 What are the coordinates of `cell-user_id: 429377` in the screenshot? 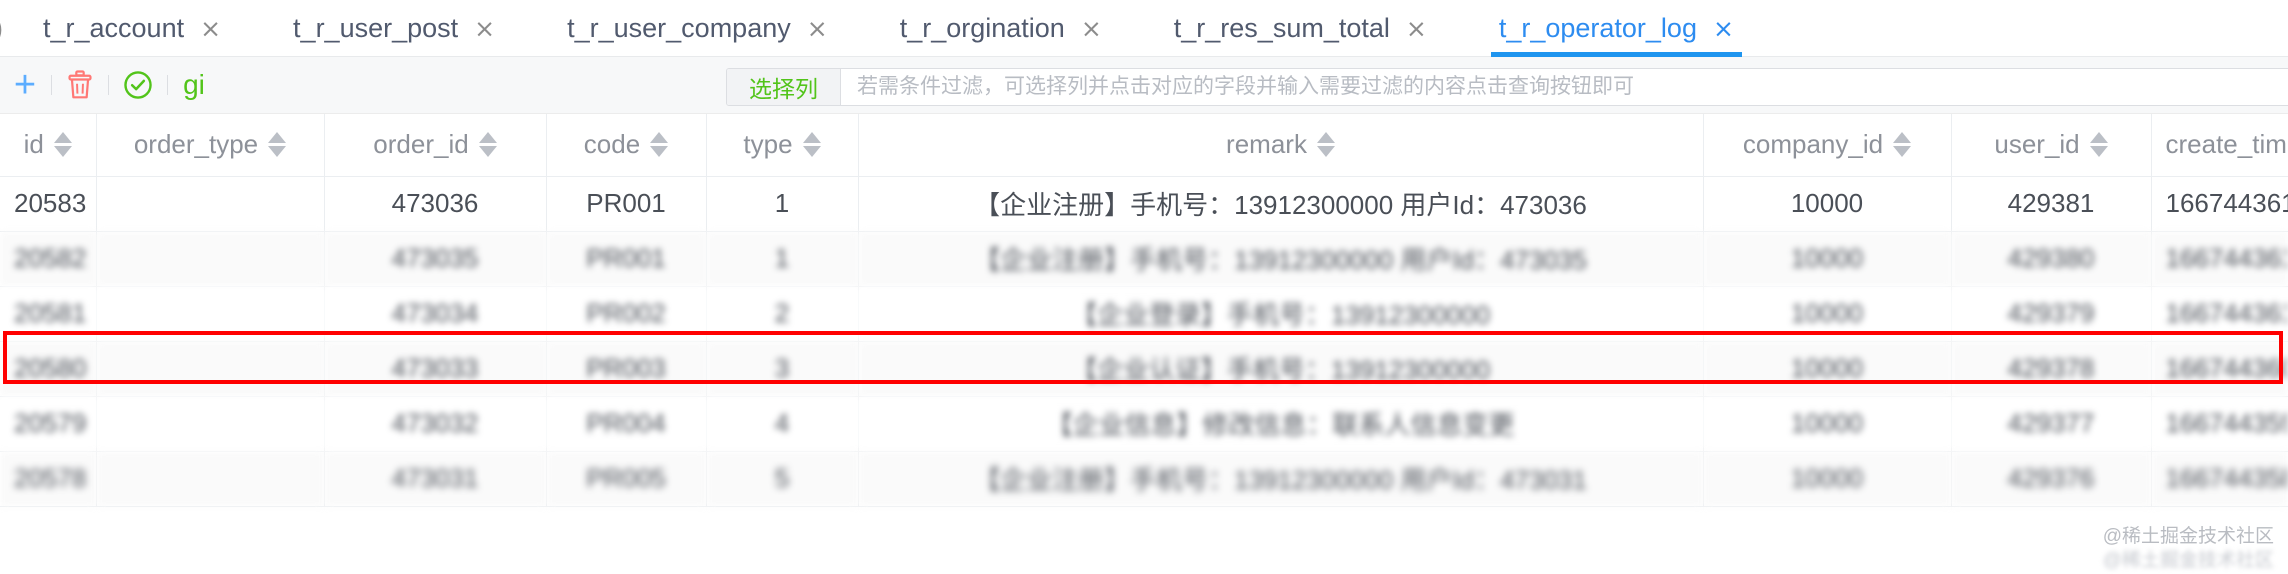 It's located at (2051, 424).